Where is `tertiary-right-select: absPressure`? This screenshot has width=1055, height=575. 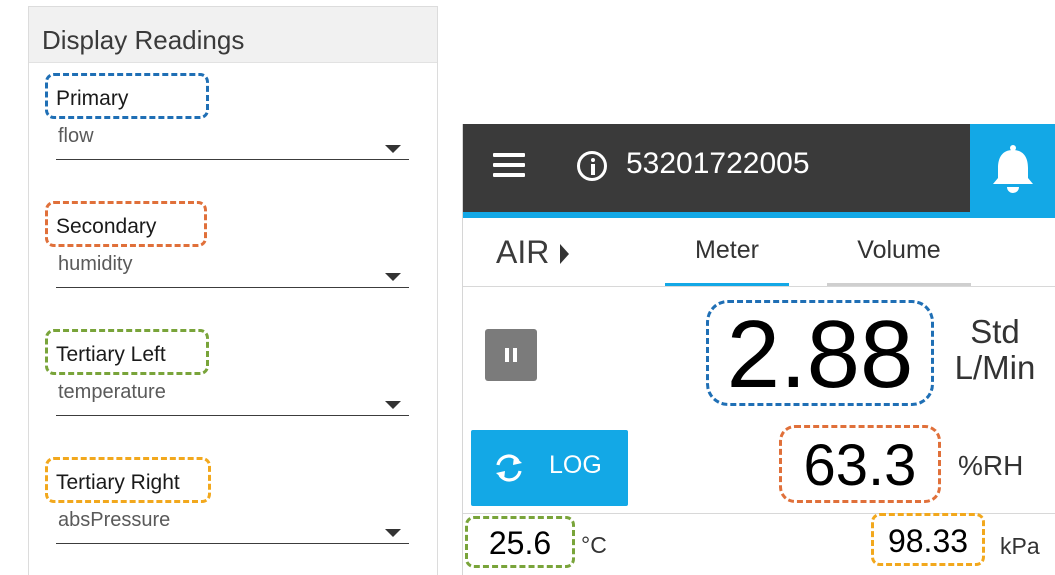
tertiary-right-select: absPressure is located at coordinates (232, 526).